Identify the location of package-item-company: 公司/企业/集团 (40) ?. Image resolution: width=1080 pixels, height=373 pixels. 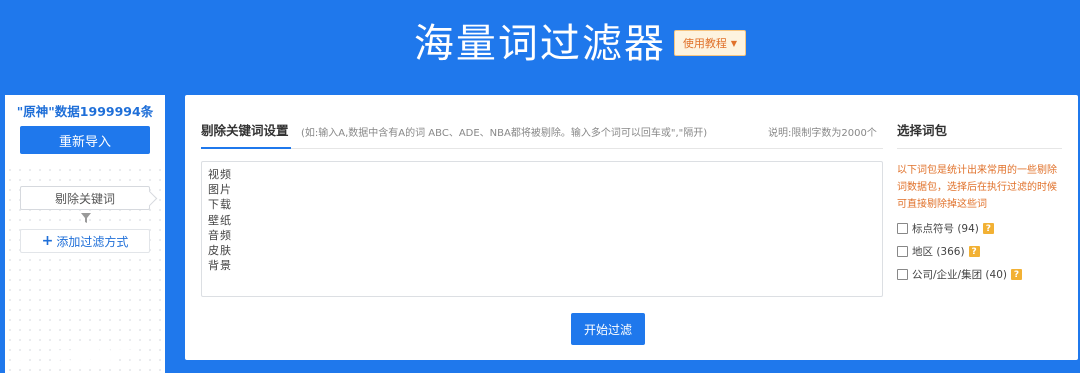
(979, 274).